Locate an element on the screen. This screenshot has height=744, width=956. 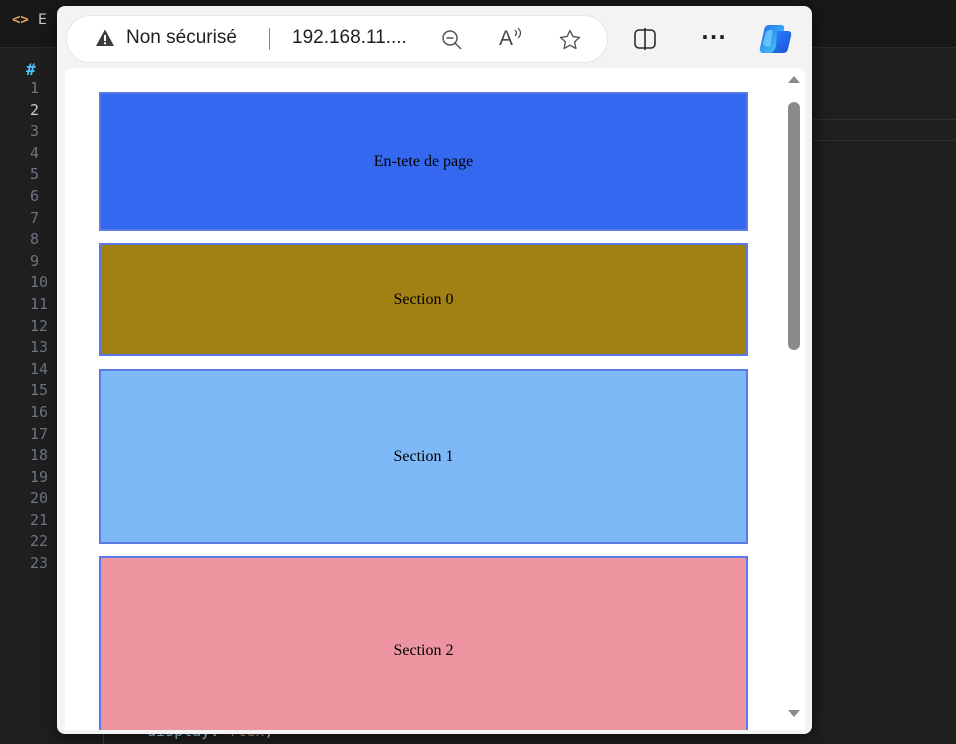
html-file-icon: <> is located at coordinates (20, 20).